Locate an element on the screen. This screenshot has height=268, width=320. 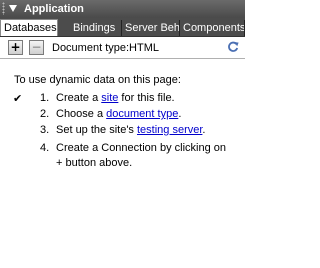
step-text-before: Create a is located at coordinates (79, 98).